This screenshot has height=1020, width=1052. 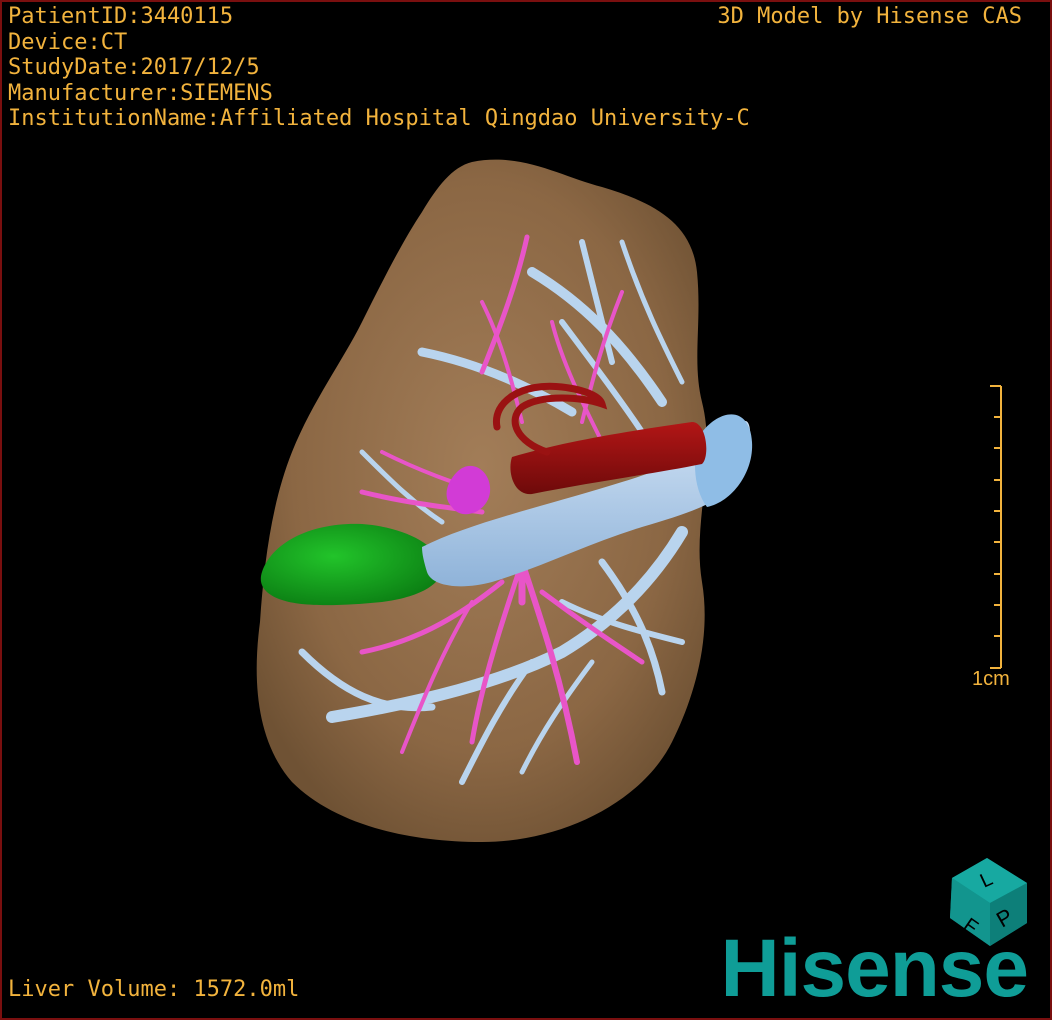 What do you see at coordinates (140, 93) in the screenshot?
I see `manufacturer: Manufacturer:SIEMENS` at bounding box center [140, 93].